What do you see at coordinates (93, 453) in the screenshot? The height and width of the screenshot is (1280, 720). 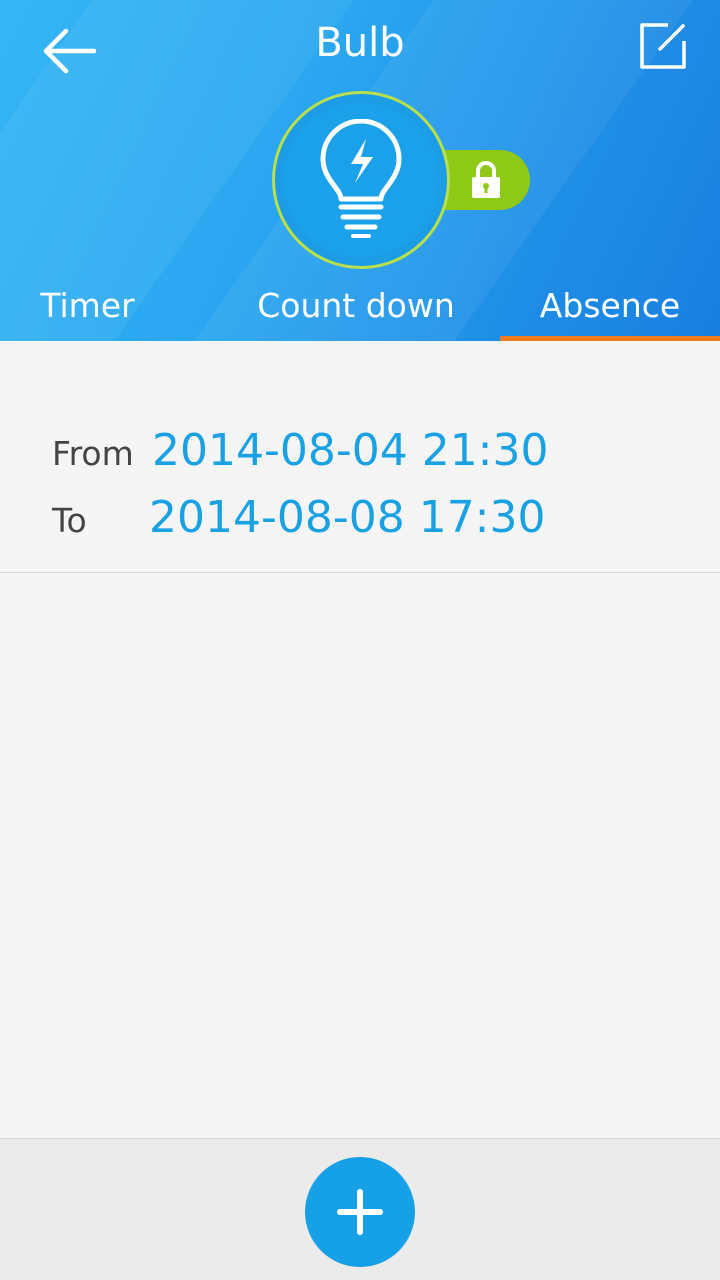 I see `from-label: From` at bounding box center [93, 453].